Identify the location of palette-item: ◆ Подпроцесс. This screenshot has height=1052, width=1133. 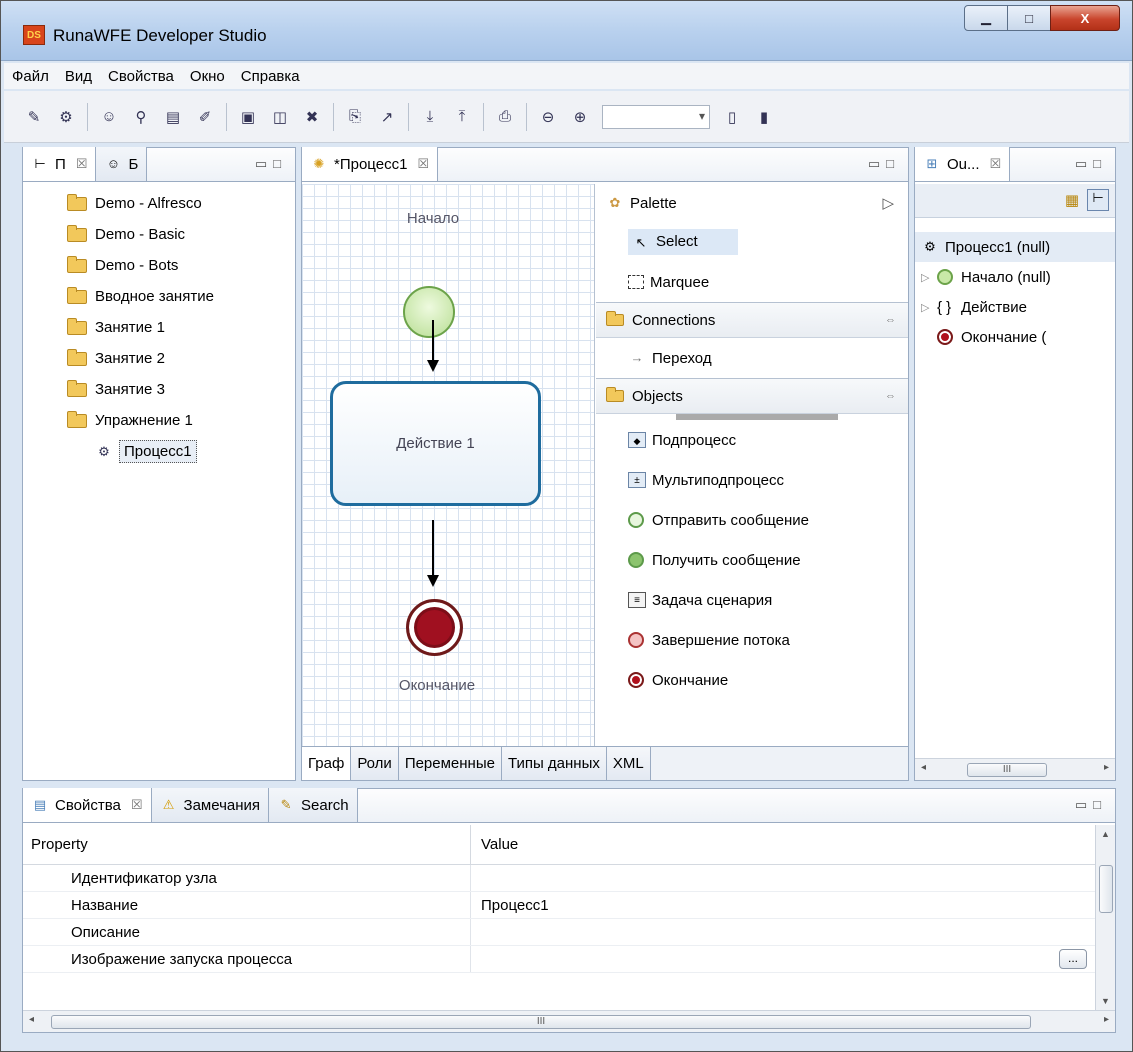
(752, 440).